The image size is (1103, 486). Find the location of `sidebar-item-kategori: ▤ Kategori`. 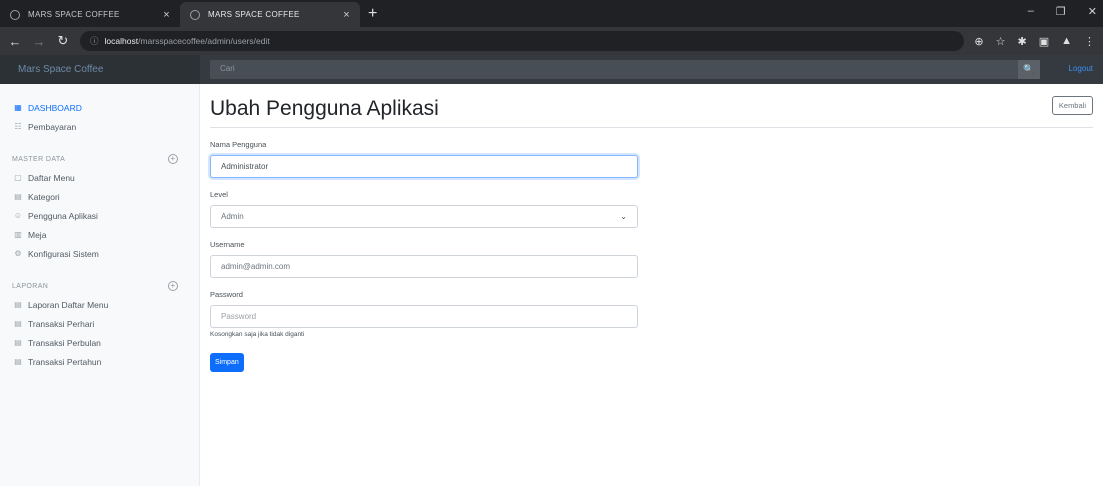

sidebar-item-kategori: ▤ Kategori is located at coordinates (99, 196).